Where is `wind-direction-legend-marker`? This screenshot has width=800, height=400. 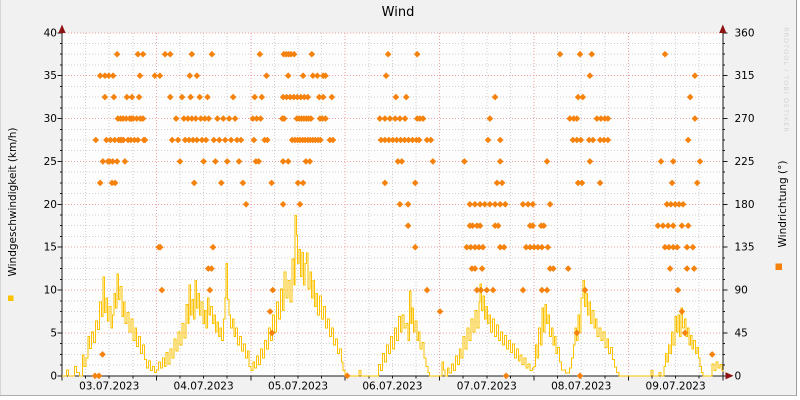
wind-direction-legend-marker is located at coordinates (778, 266).